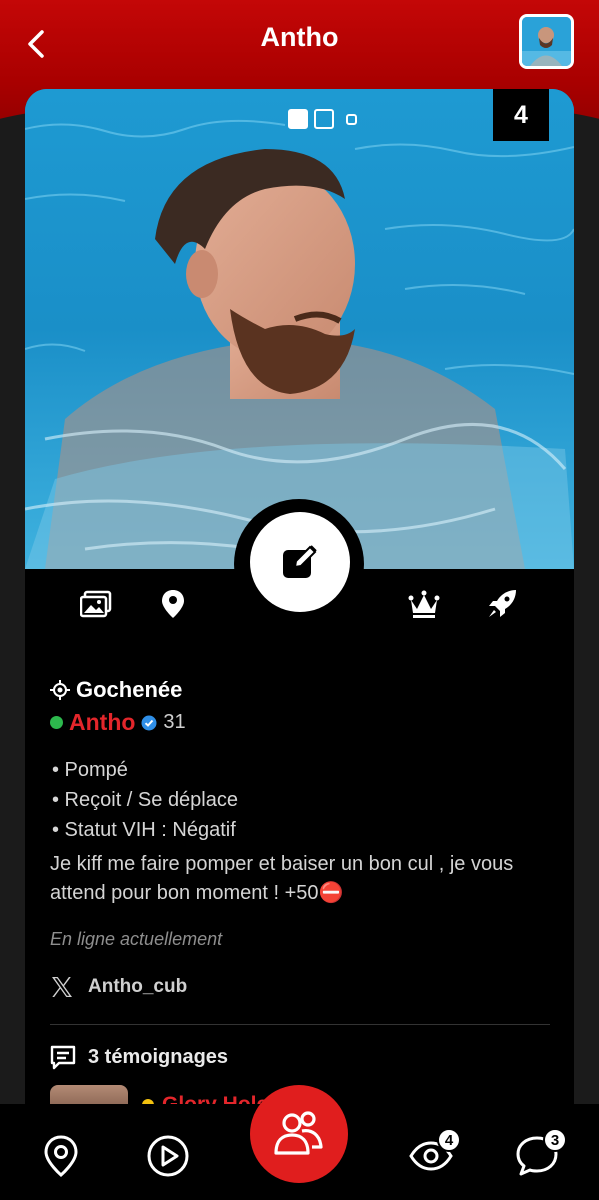 This screenshot has width=599, height=1200. I want to click on nav-messages: 3, so click(541, 1153).